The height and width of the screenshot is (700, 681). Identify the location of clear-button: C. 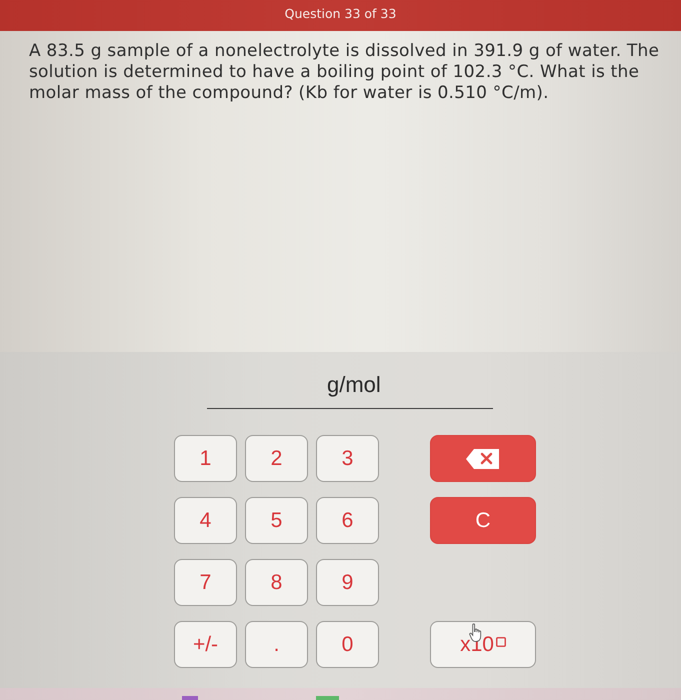
(483, 520).